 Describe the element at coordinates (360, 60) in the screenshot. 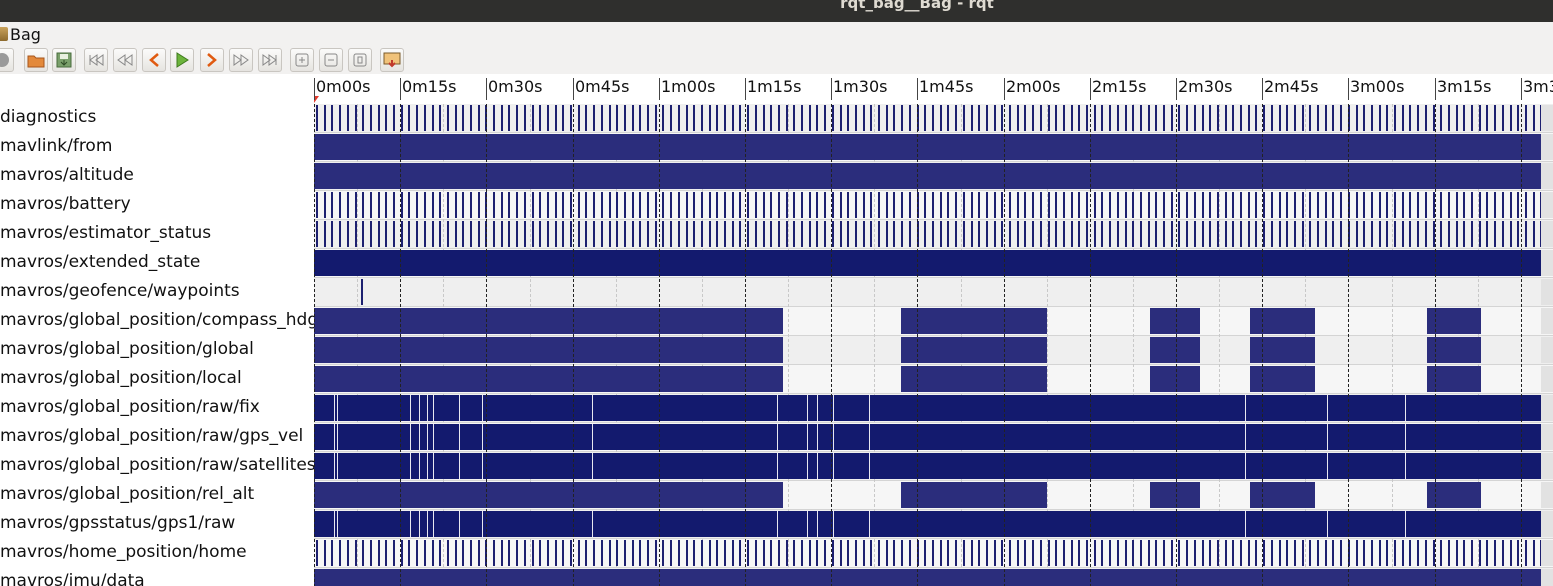

I see `zoom-reset-button` at that location.